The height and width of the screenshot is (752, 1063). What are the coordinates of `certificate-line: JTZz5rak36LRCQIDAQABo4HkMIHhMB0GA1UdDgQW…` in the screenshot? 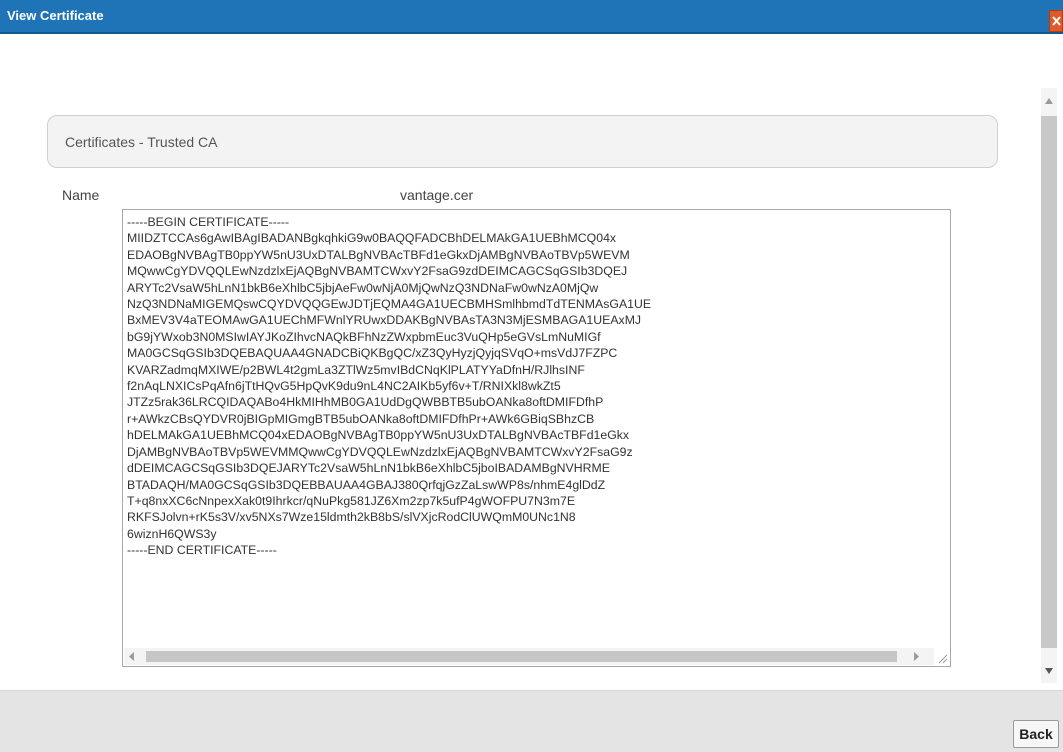 It's located at (365, 402).